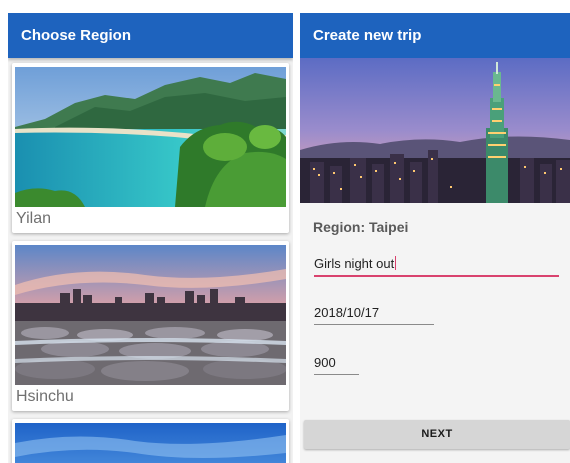  Describe the element at coordinates (435, 35) in the screenshot. I see `create-trip-appbar: Create new trip` at that location.